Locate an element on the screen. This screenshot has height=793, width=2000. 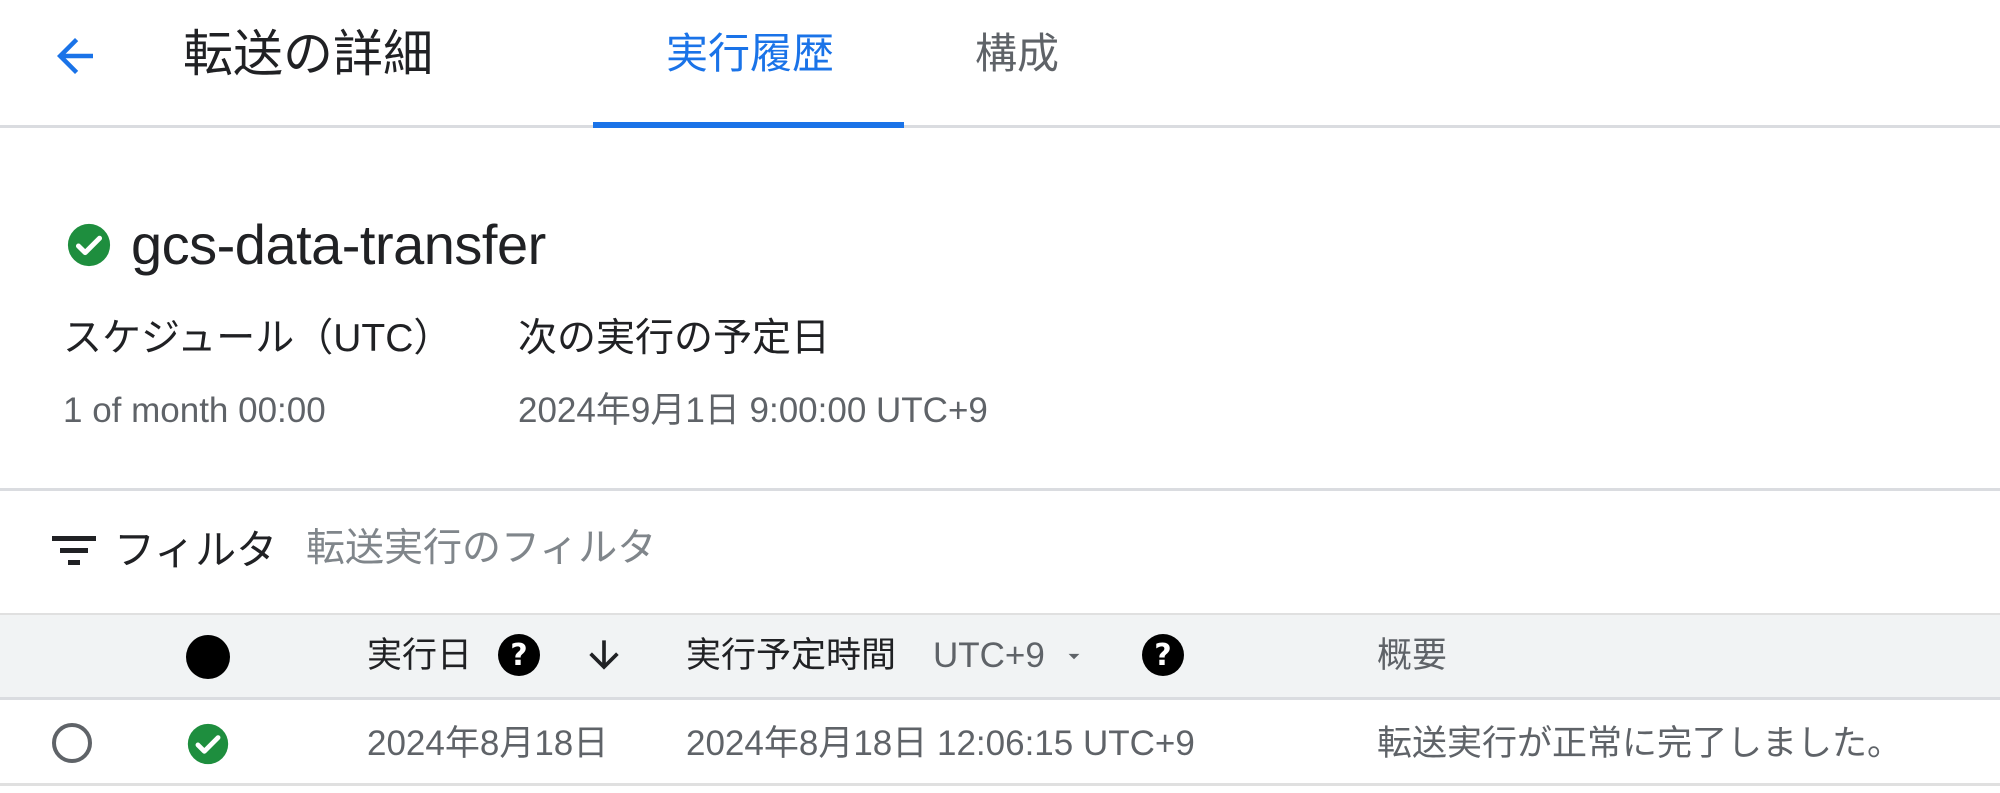
column-header-scheduled-time: 実行予定時間 is located at coordinates (791, 655).